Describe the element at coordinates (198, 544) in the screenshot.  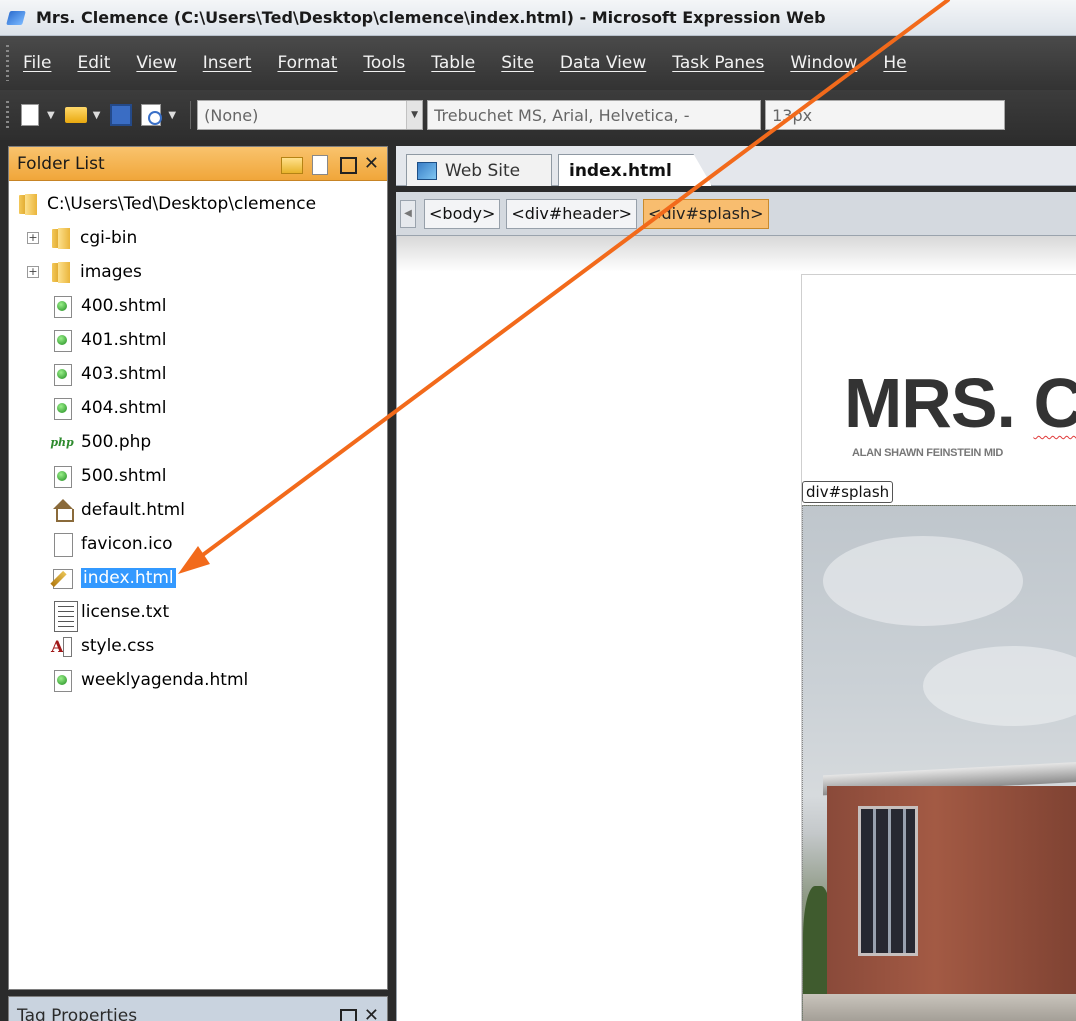
I see `tree-item-favicon-ico: favicon.ico` at that location.